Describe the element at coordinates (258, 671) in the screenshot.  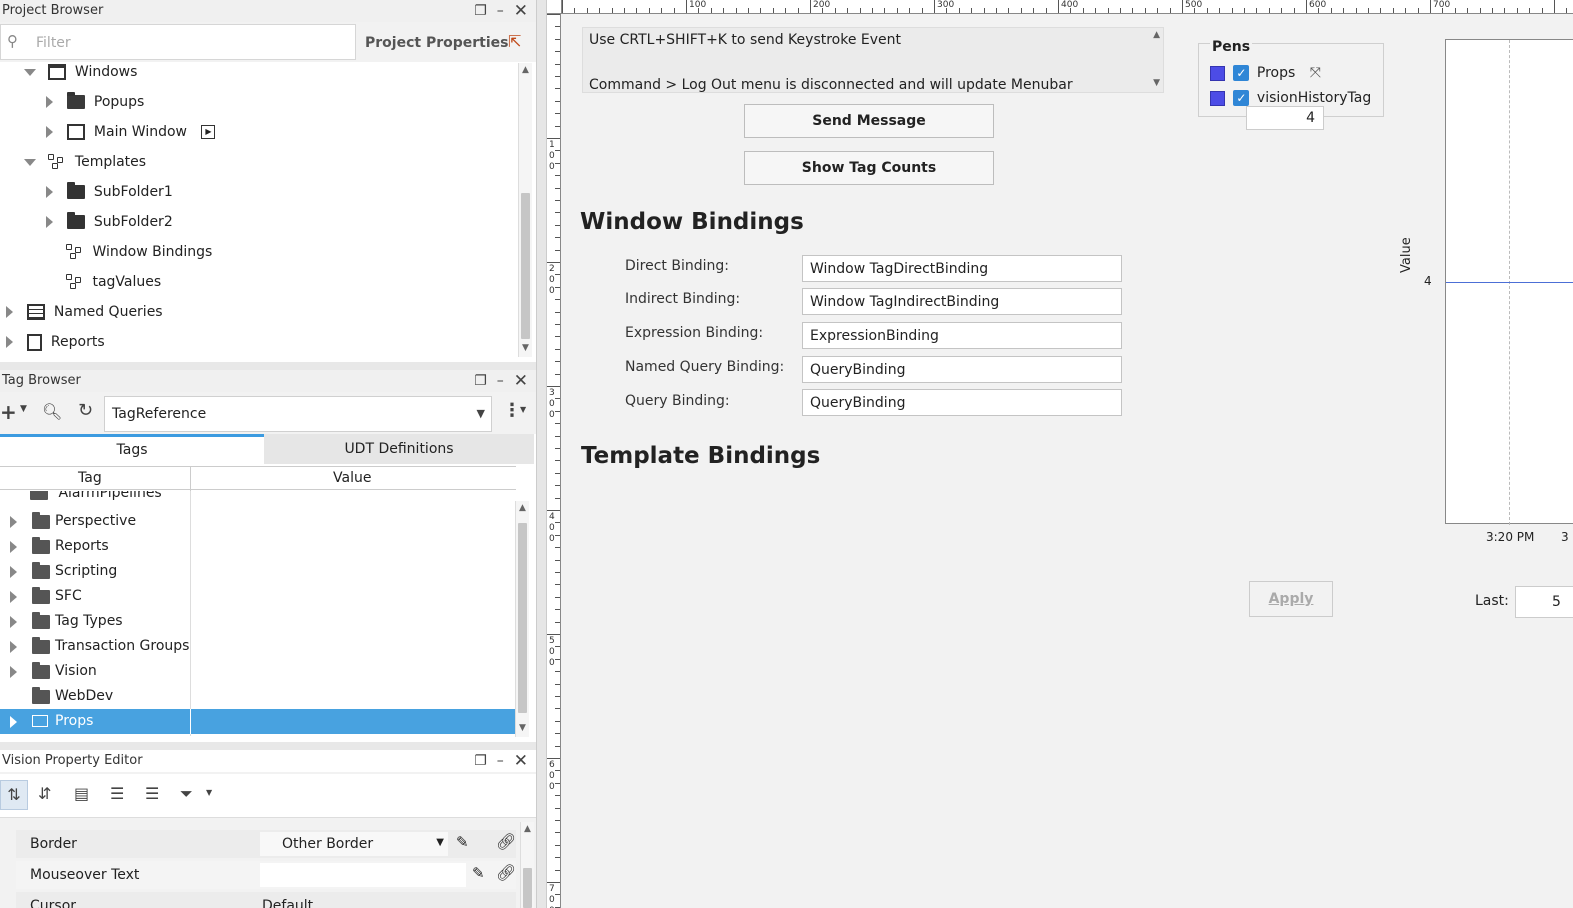
I see `tag-row: Vision` at that location.